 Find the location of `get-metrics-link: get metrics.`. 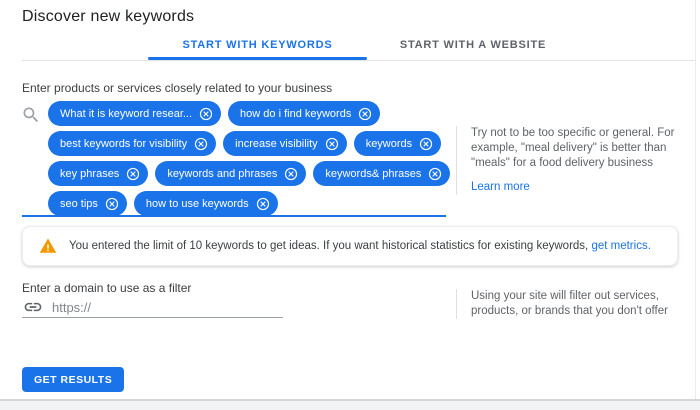

get-metrics-link: get metrics. is located at coordinates (620, 246).